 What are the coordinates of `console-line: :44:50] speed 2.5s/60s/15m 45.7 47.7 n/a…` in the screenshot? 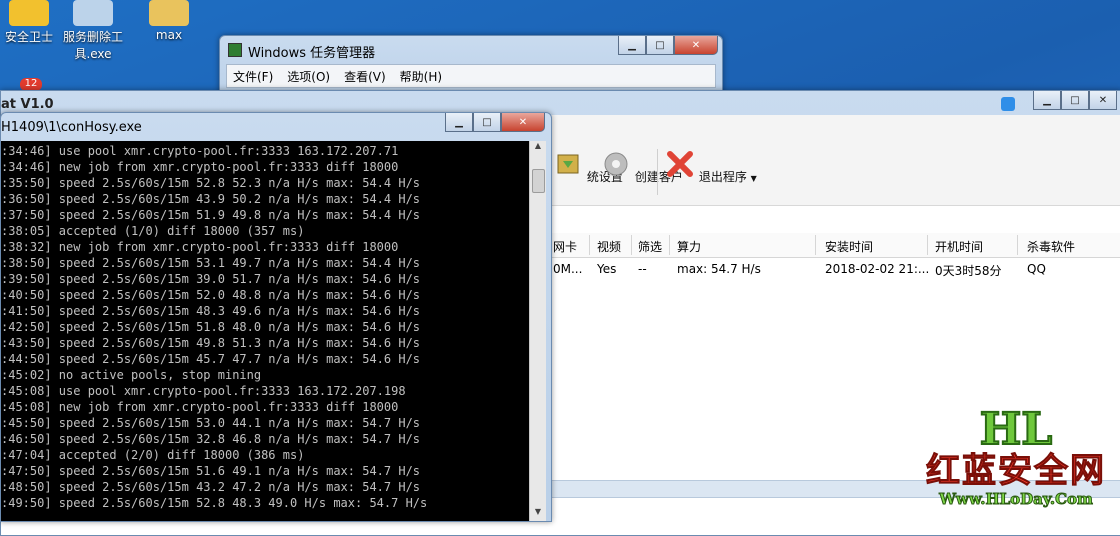 It's located at (211, 359).